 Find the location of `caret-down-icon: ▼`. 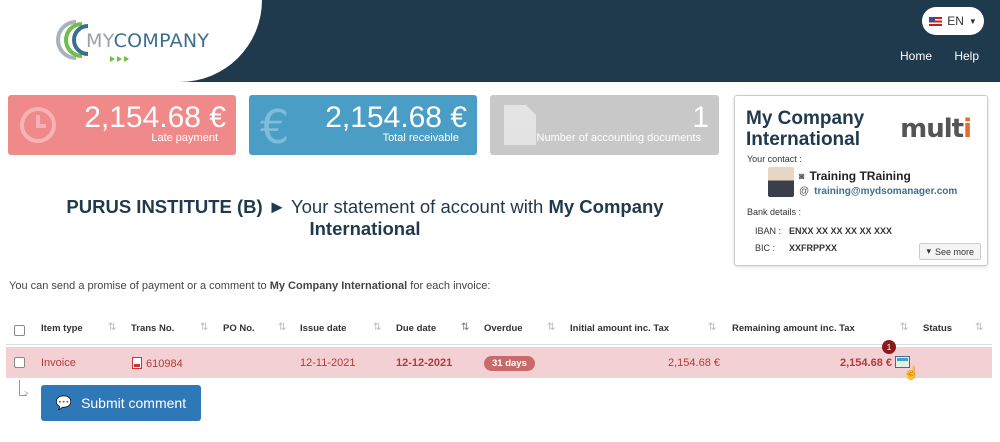

caret-down-icon: ▼ is located at coordinates (972, 21).